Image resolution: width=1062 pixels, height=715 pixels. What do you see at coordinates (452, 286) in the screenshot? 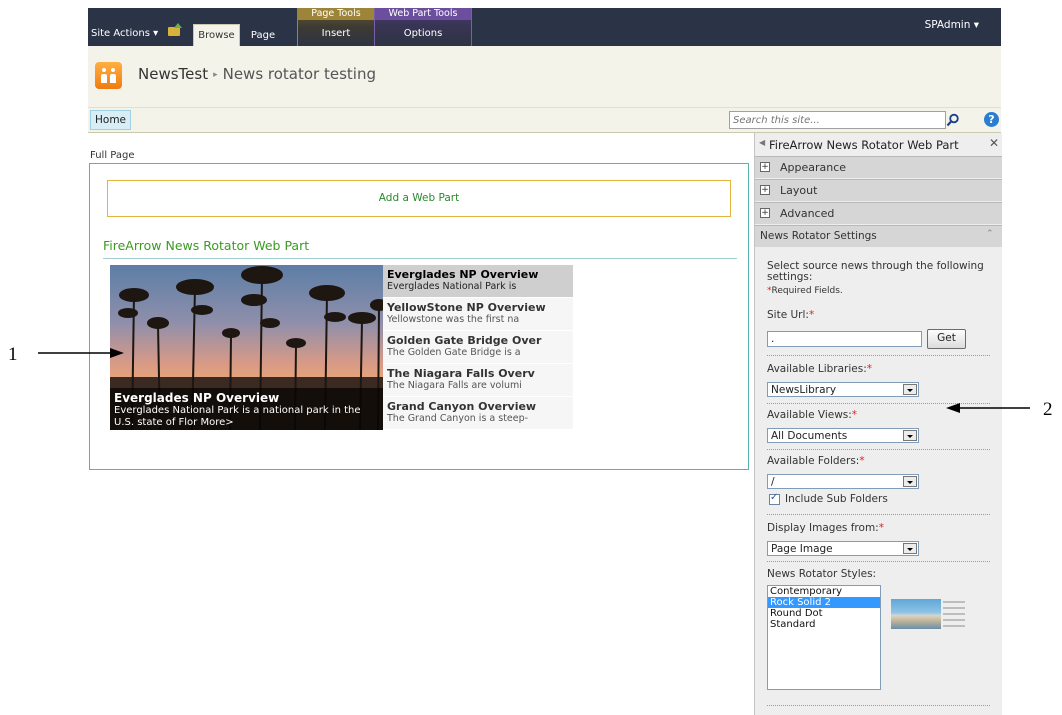
I see `rotator-item-desc: Everglades National Park is` at bounding box center [452, 286].